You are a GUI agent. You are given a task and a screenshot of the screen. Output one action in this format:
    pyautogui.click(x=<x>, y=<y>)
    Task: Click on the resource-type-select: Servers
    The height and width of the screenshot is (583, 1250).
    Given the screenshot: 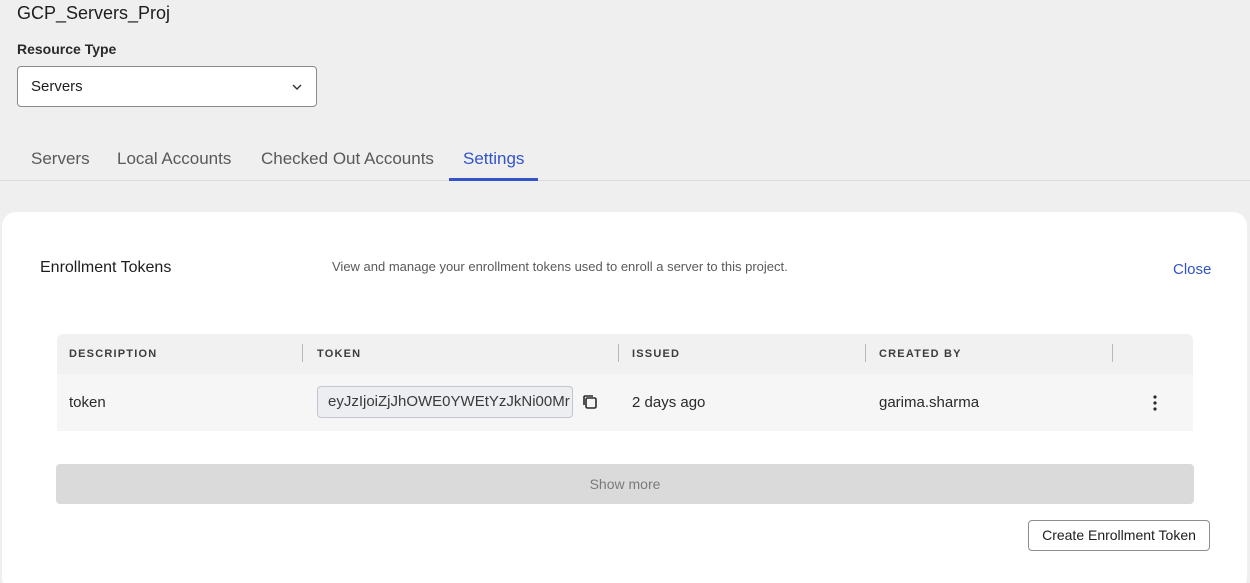 What is the action you would take?
    pyautogui.click(x=167, y=86)
    